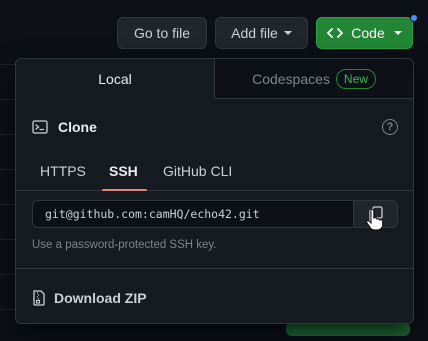 This screenshot has width=428, height=341. Describe the element at coordinates (77, 127) in the screenshot. I see `clone-title: Clone` at that location.